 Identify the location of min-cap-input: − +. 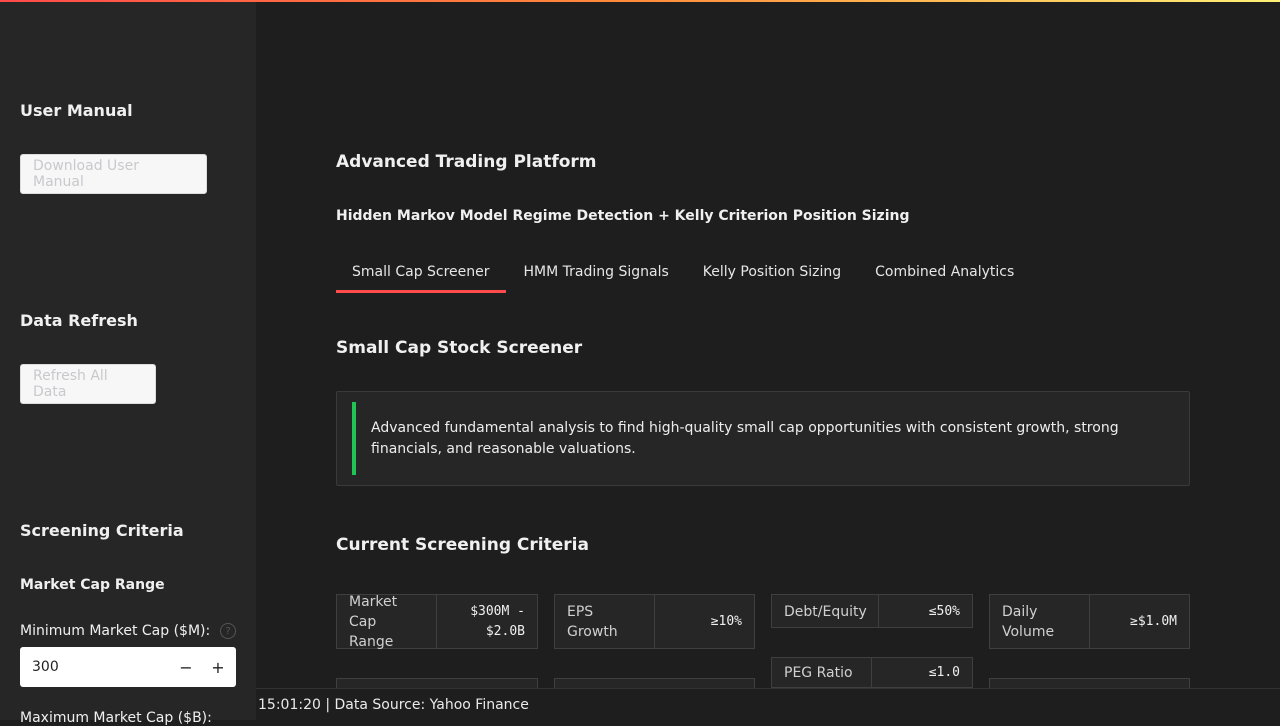
(128, 667).